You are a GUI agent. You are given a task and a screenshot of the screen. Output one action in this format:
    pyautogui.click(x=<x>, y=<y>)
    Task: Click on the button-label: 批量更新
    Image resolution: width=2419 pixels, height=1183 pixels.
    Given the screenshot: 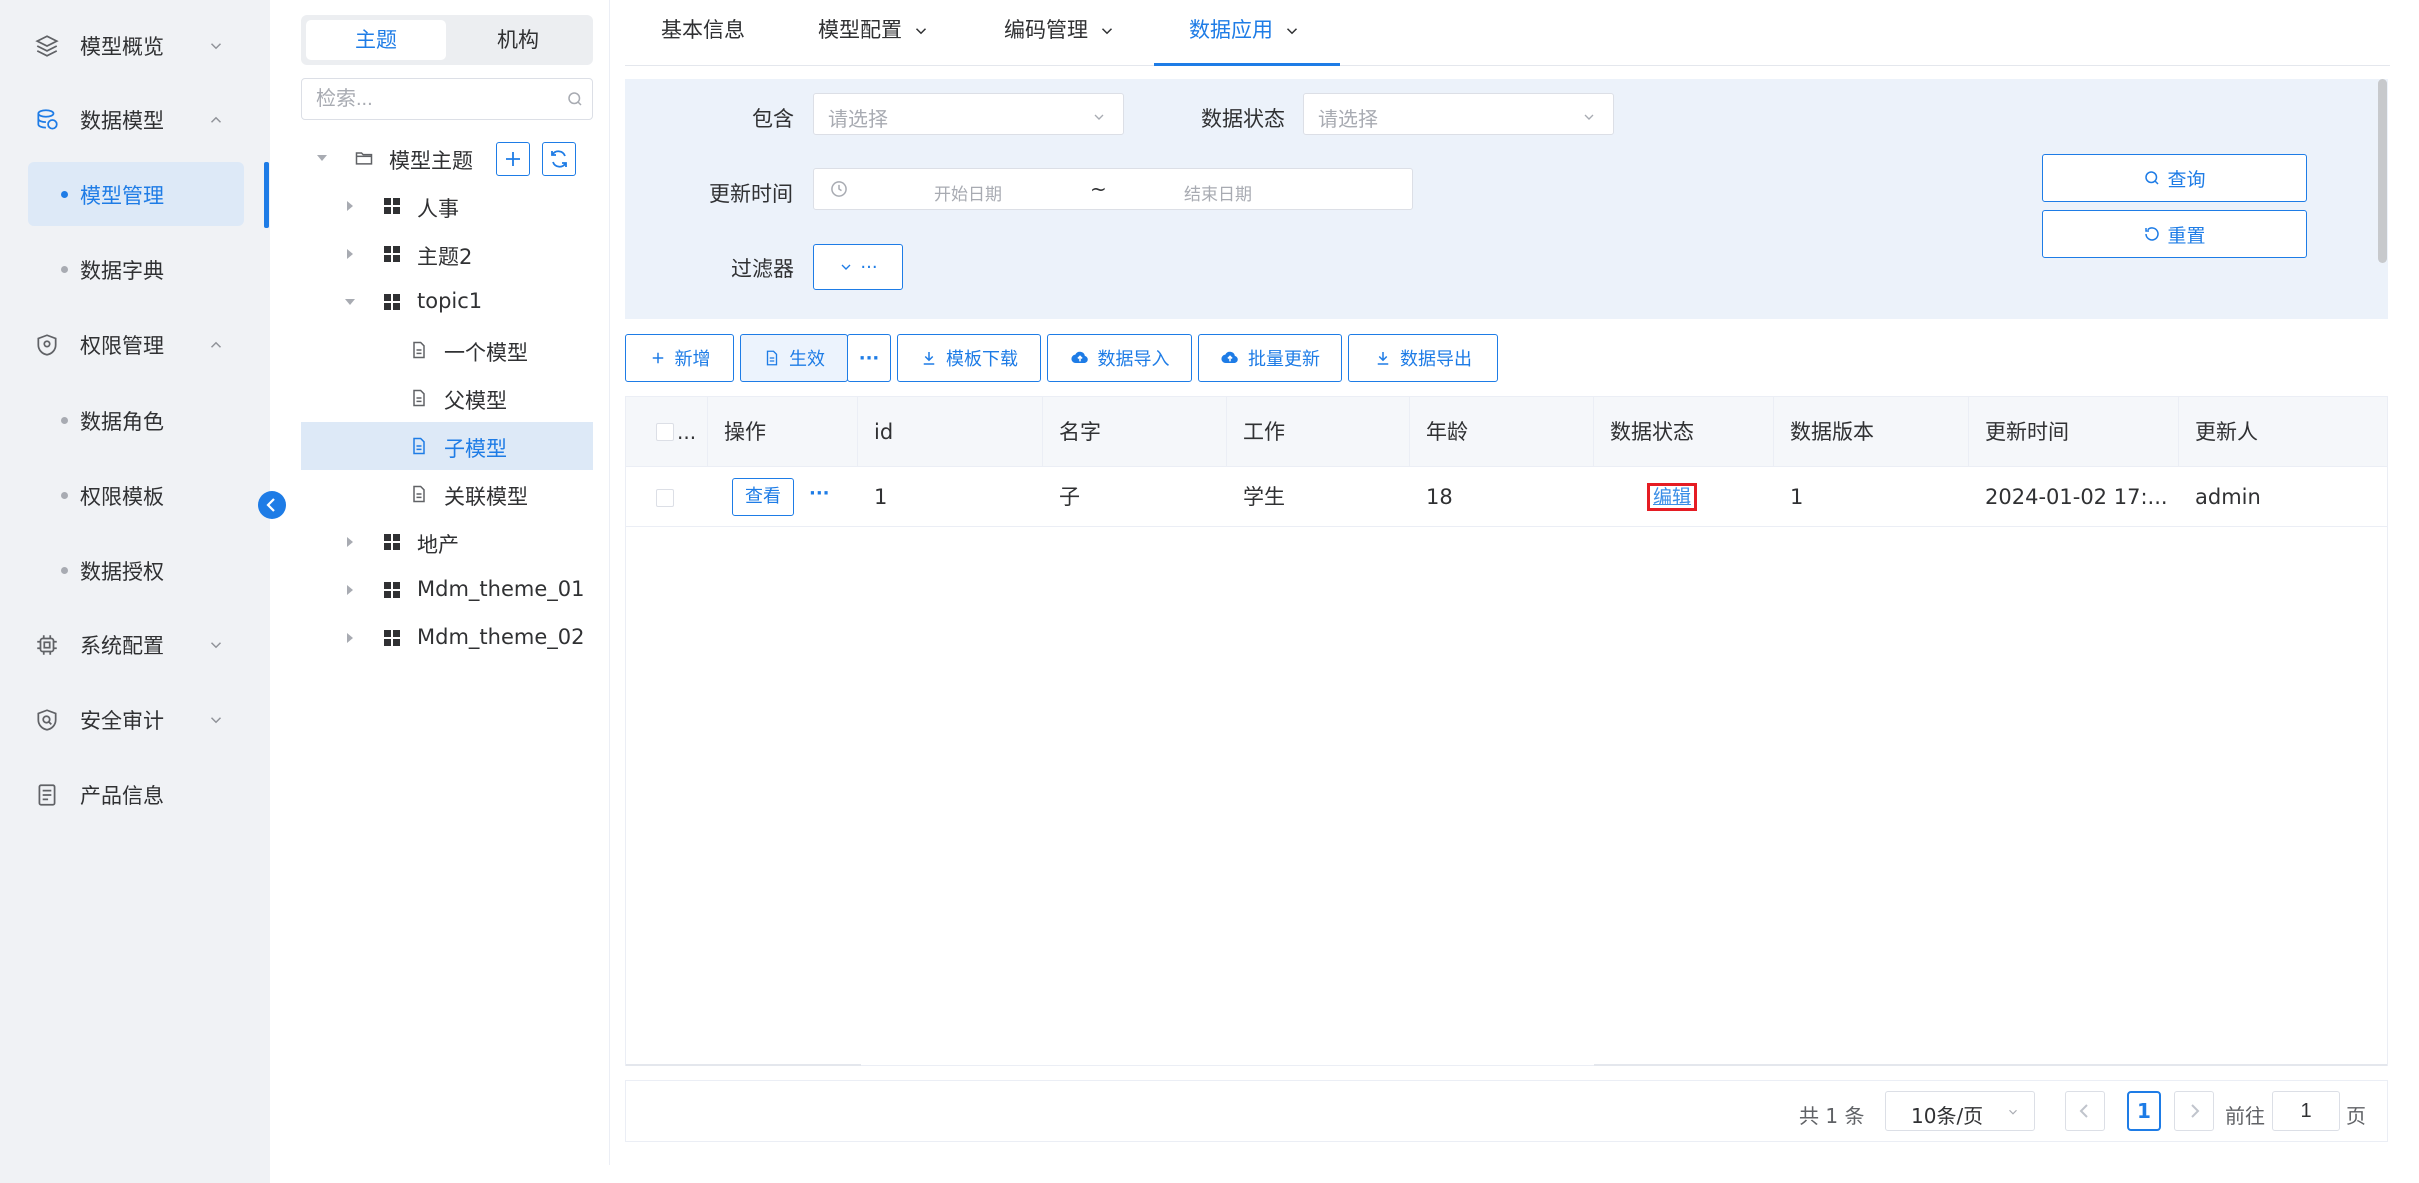 What is the action you would take?
    pyautogui.click(x=1284, y=359)
    